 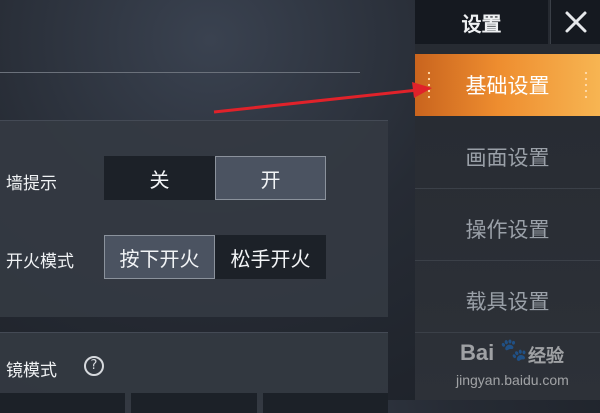 I want to click on nav-item-label: 操作设置, so click(x=507, y=230).